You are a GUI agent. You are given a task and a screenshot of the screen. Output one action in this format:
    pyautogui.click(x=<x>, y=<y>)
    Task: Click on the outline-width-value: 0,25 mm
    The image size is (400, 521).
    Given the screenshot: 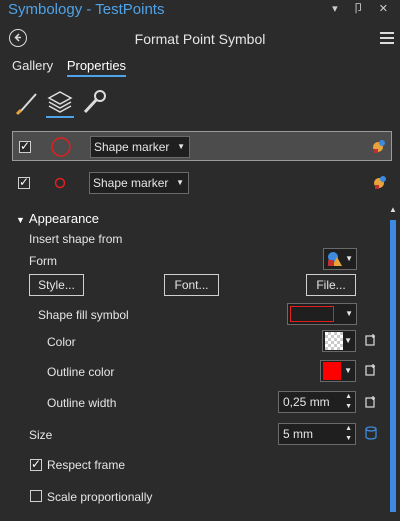 What is the action you would take?
    pyautogui.click(x=306, y=402)
    